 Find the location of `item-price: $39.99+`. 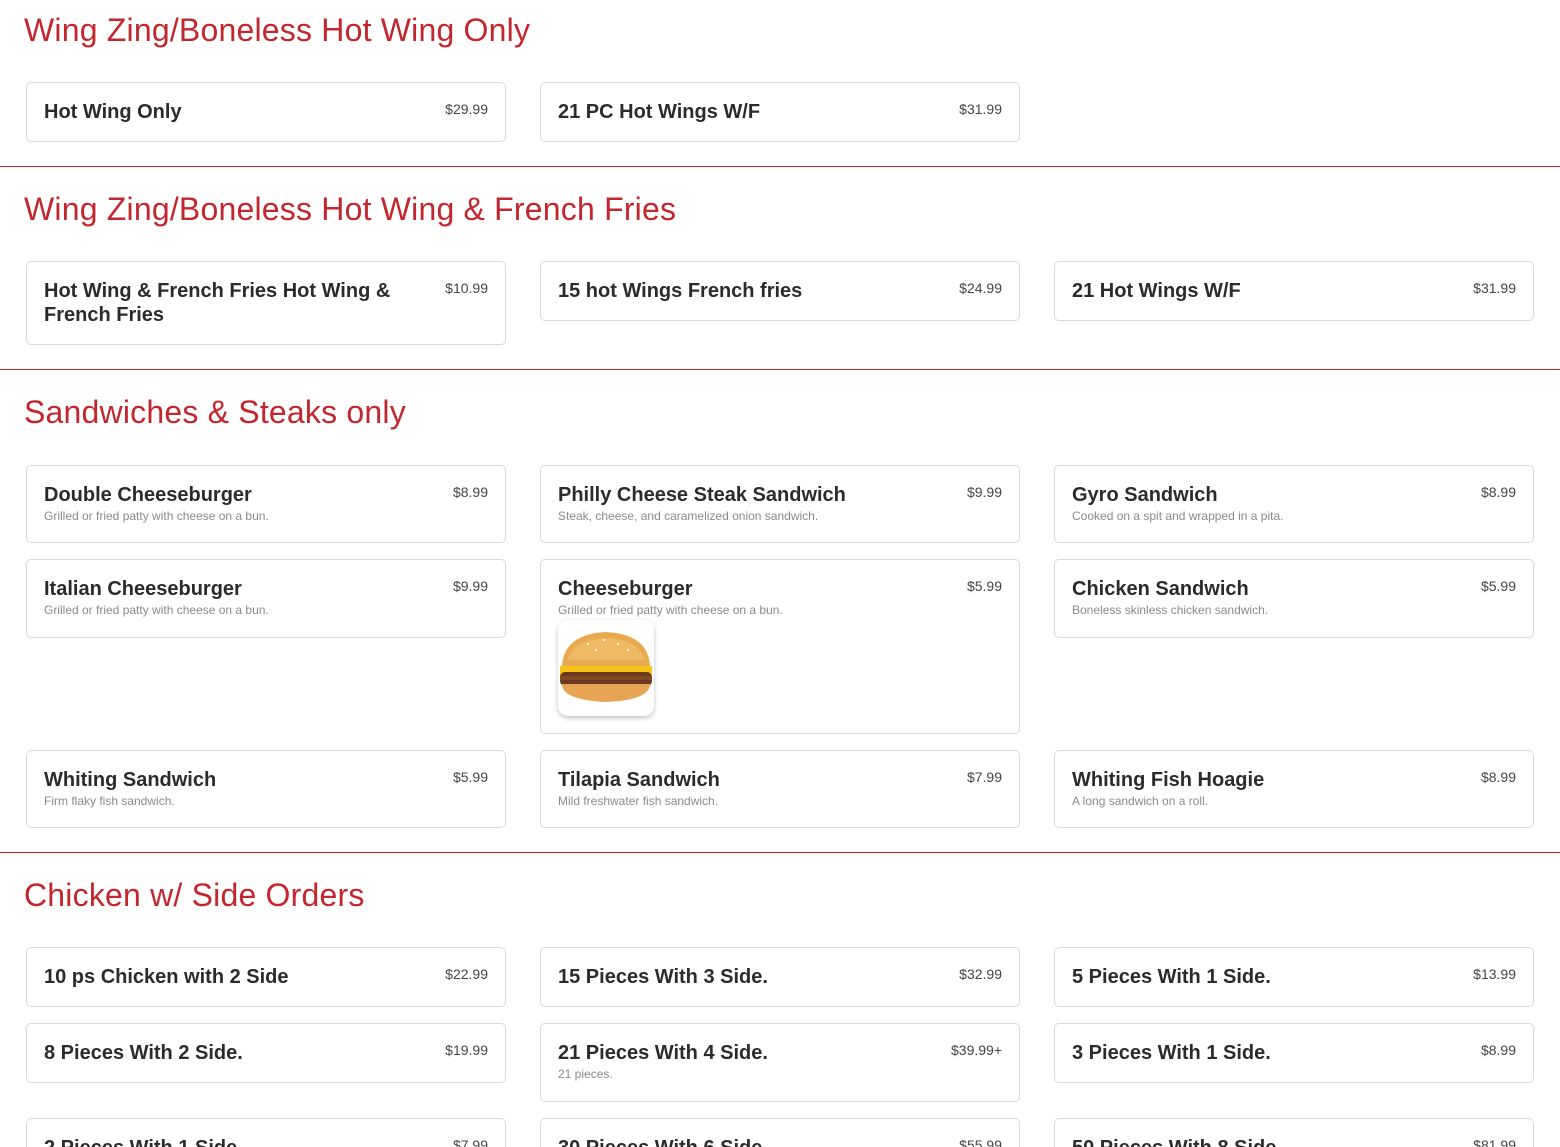

item-price: $39.99+ is located at coordinates (976, 1050).